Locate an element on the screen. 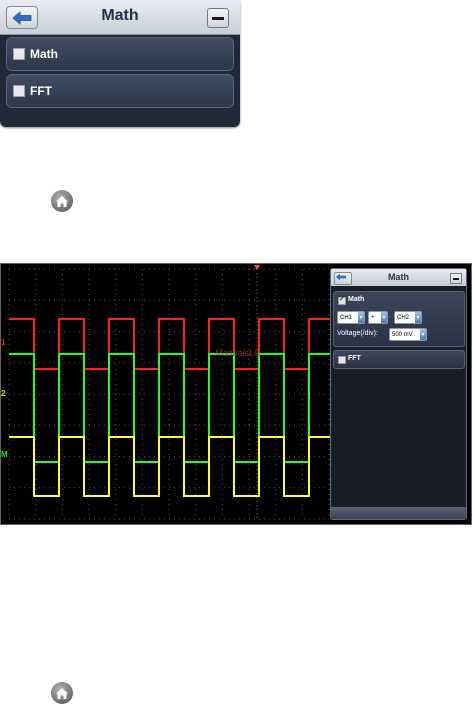 This screenshot has height=705, width=474. math-enable-checkbox is located at coordinates (342, 300).